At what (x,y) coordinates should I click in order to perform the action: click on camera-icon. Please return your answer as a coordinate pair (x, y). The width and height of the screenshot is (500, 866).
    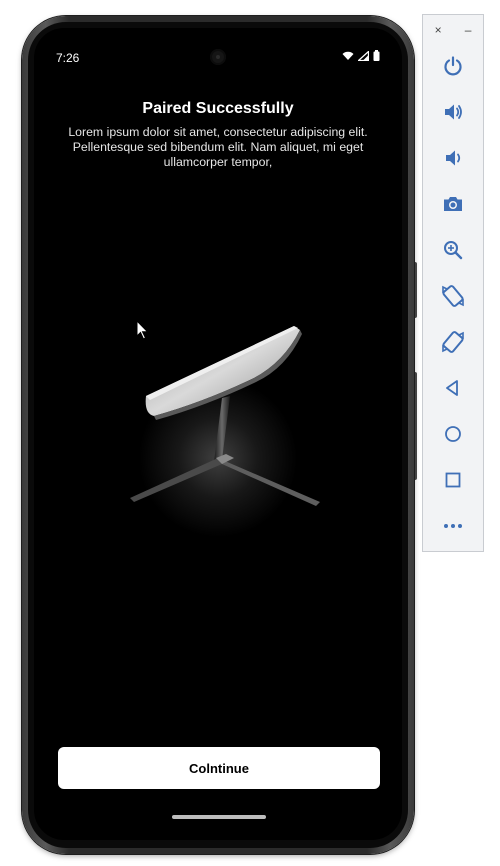
    Looking at the image, I should click on (453, 204).